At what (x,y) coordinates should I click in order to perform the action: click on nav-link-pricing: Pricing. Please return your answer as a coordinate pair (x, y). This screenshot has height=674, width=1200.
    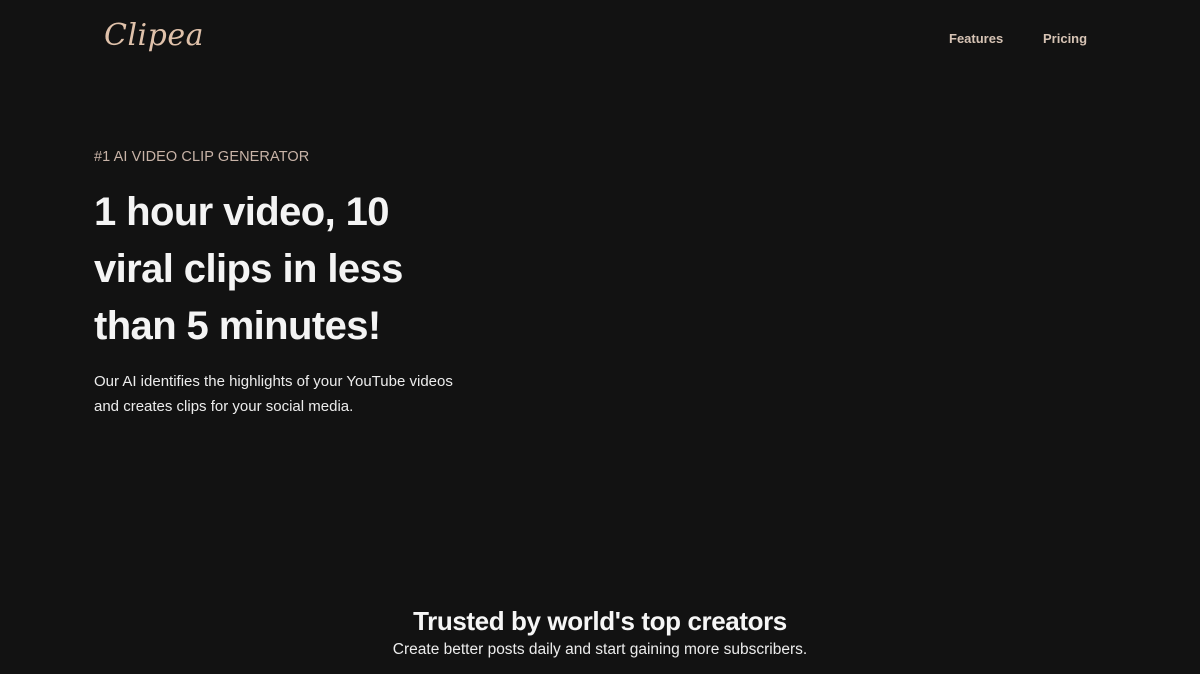
    Looking at the image, I should click on (1065, 39).